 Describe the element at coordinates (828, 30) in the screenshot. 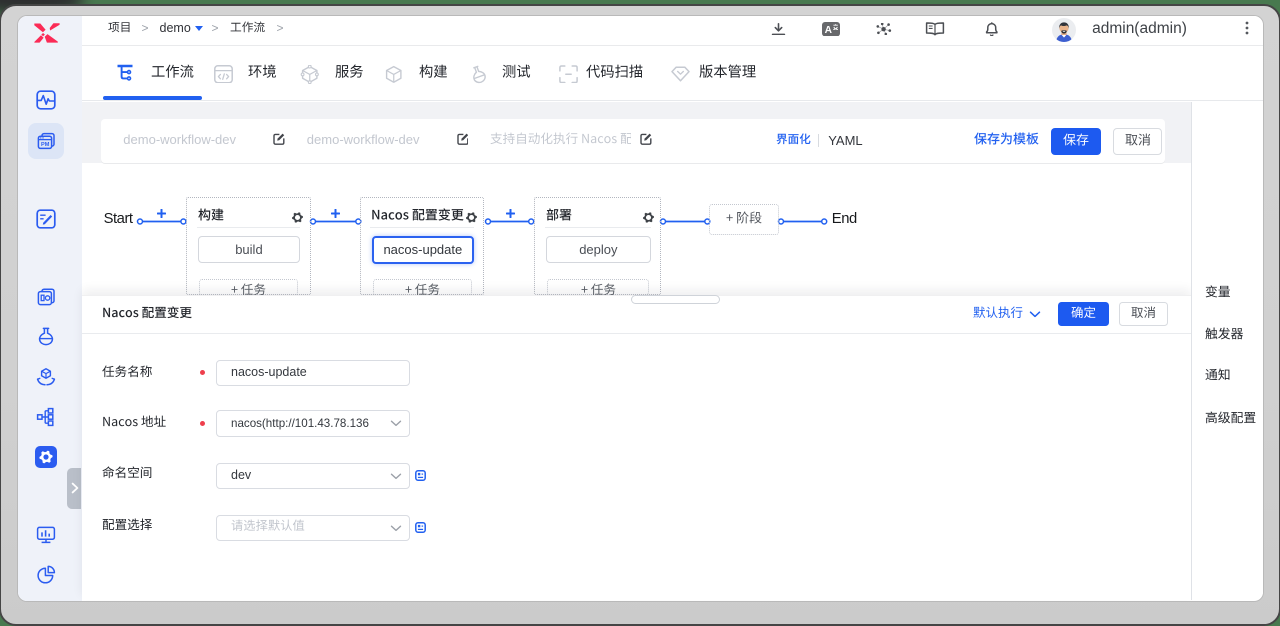

I see `svg-text: A` at that location.